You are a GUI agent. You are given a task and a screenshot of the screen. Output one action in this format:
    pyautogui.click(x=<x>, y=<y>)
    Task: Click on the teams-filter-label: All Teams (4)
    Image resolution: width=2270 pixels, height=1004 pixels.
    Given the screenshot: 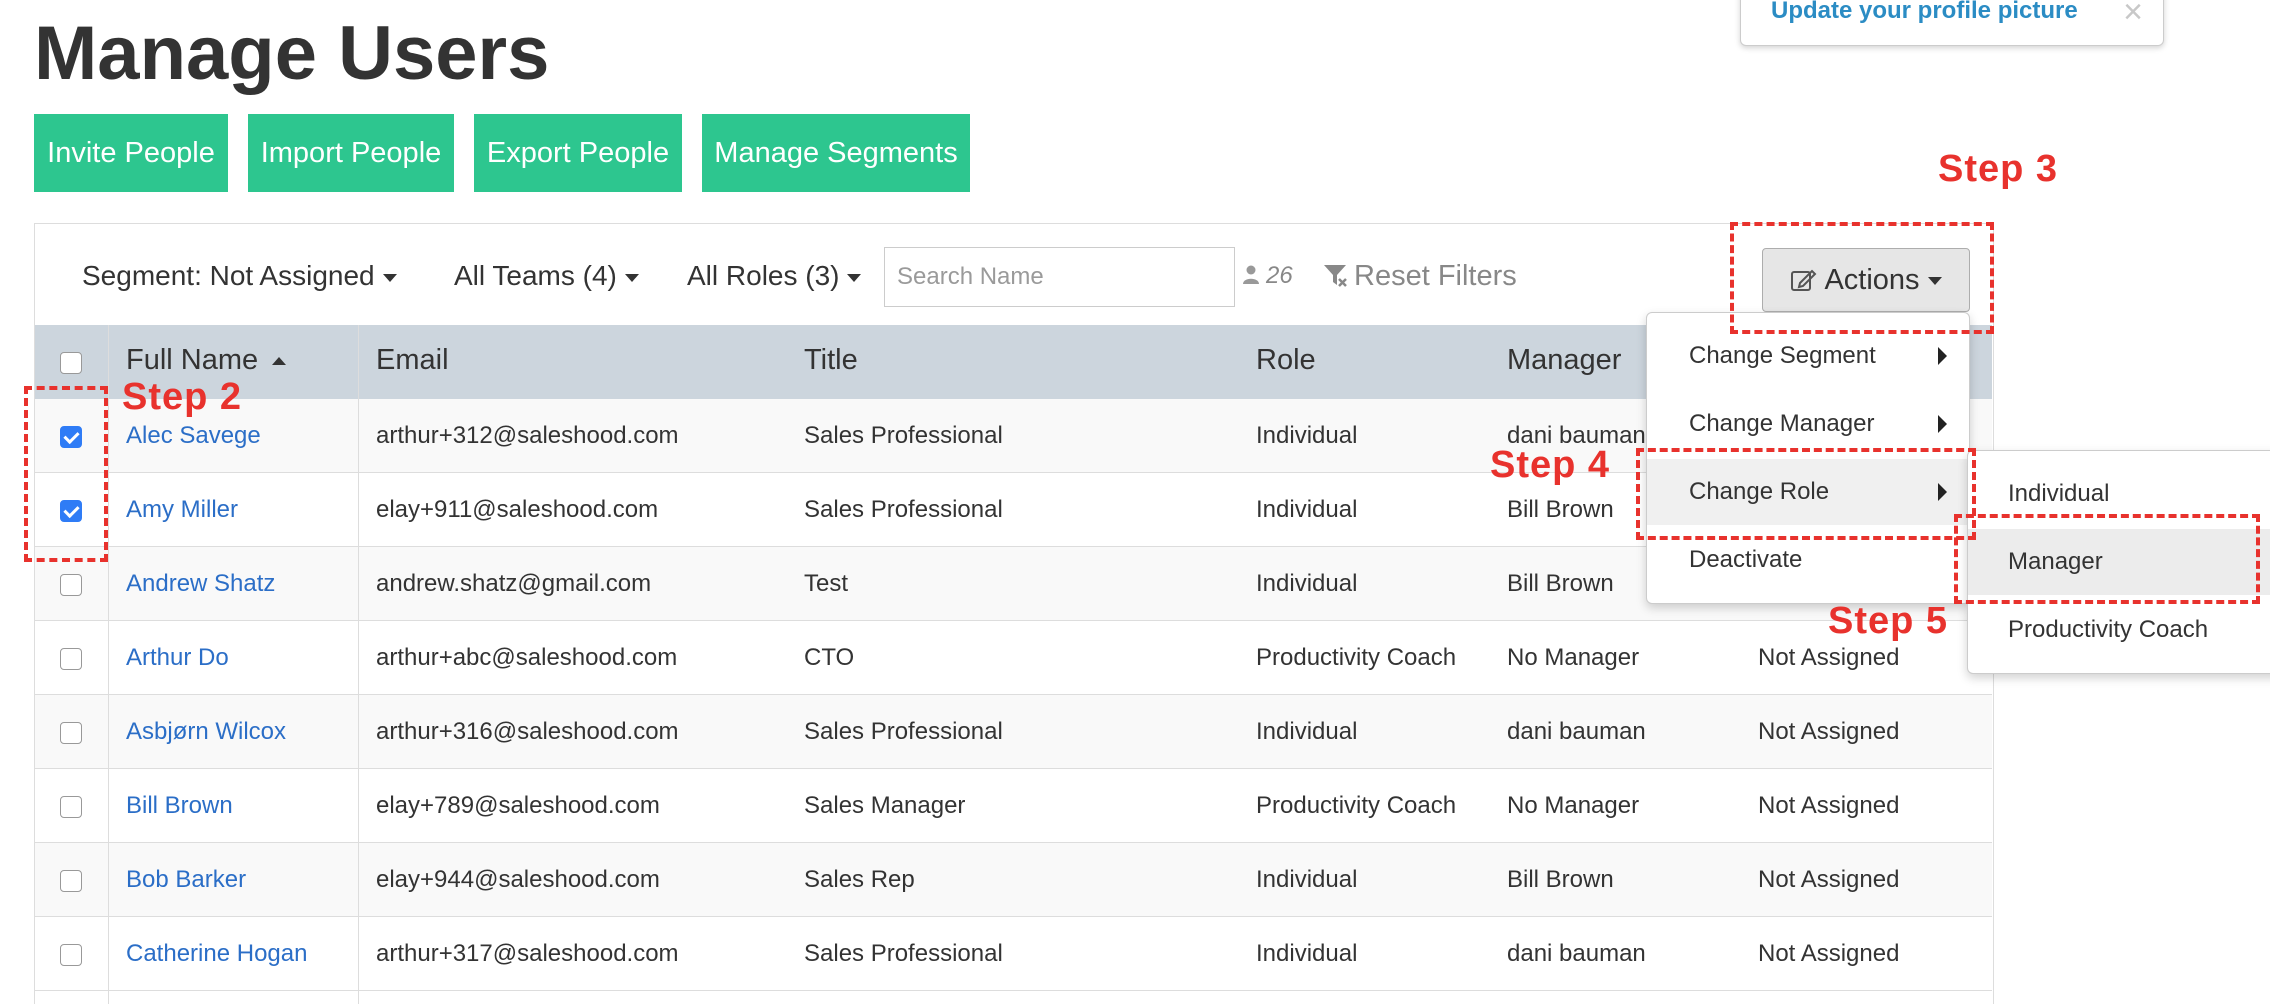 What is the action you would take?
    pyautogui.click(x=535, y=275)
    